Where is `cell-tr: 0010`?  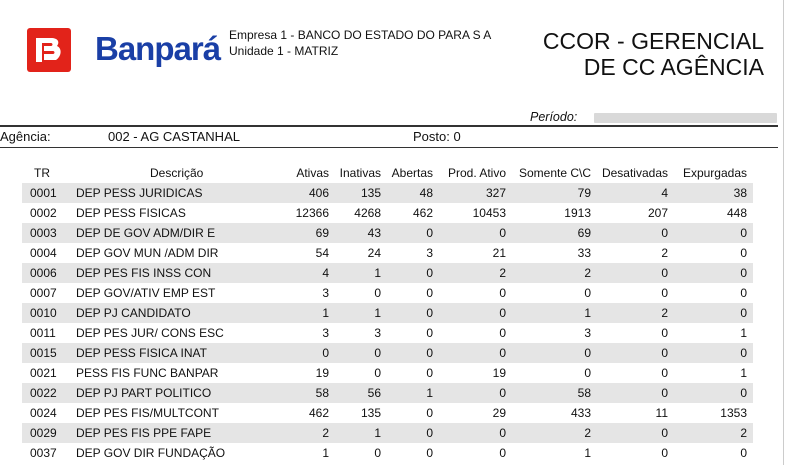
cell-tr: 0010 is located at coordinates (43, 313).